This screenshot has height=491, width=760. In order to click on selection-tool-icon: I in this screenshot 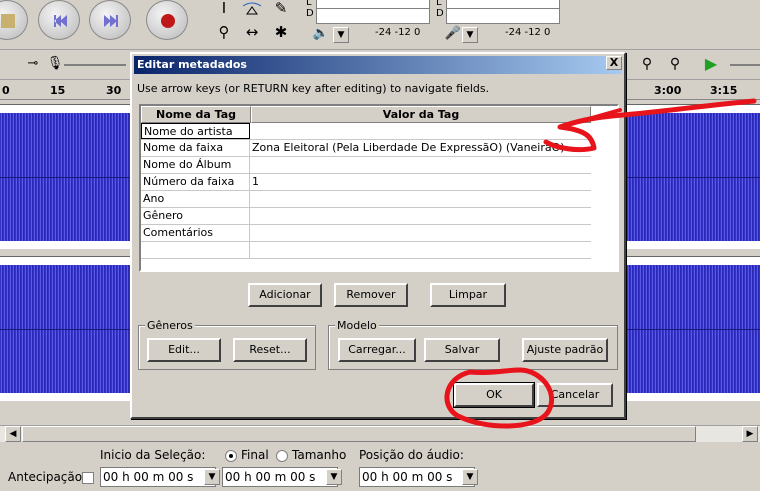, I will do `click(224, 9)`.